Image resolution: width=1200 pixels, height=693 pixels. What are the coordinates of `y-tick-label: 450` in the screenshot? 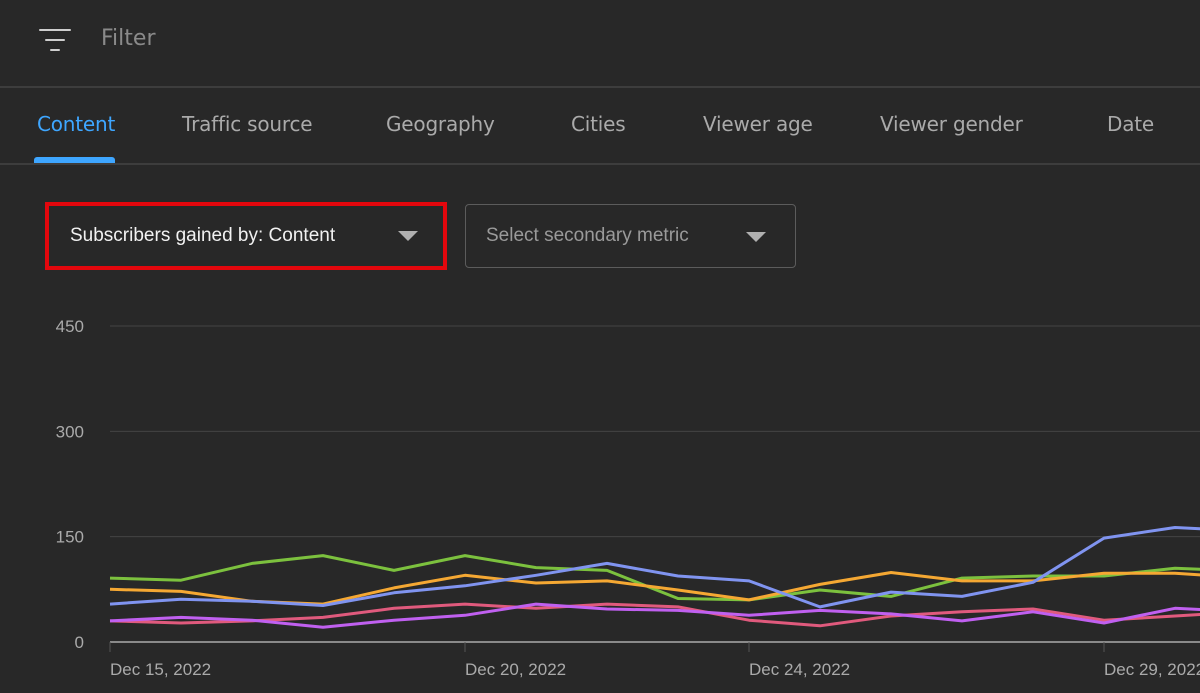 It's located at (70, 326).